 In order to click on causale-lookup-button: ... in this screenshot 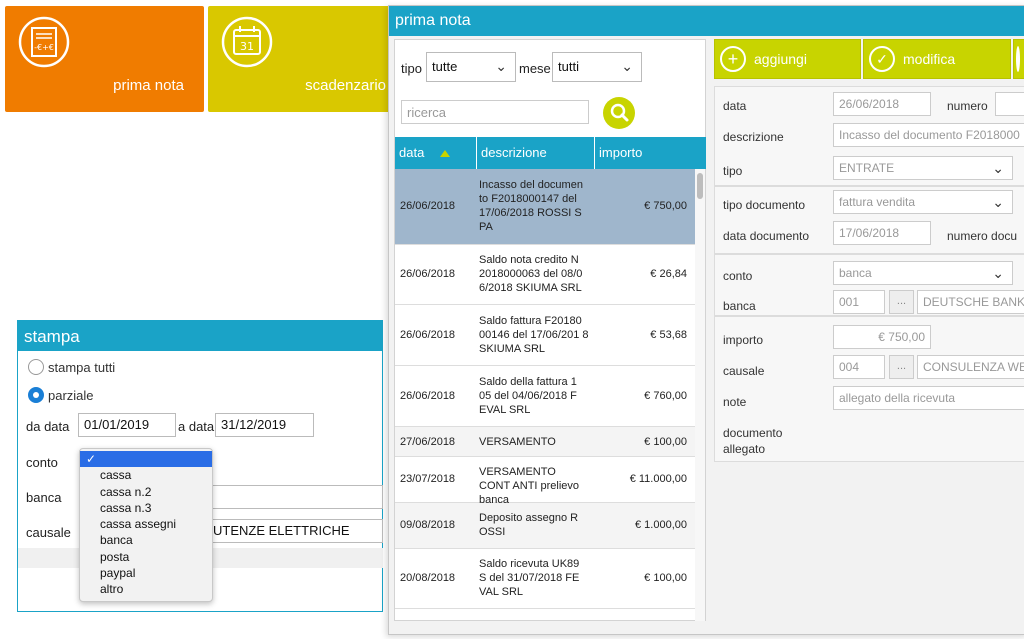, I will do `click(901, 367)`.